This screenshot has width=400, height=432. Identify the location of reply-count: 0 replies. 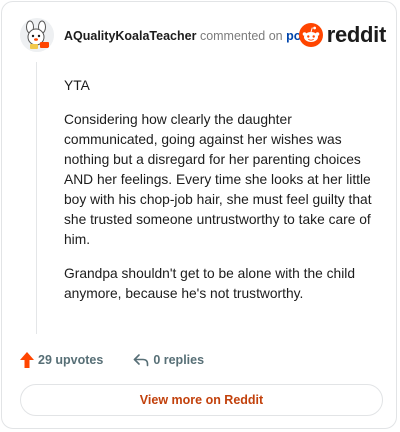
(179, 360).